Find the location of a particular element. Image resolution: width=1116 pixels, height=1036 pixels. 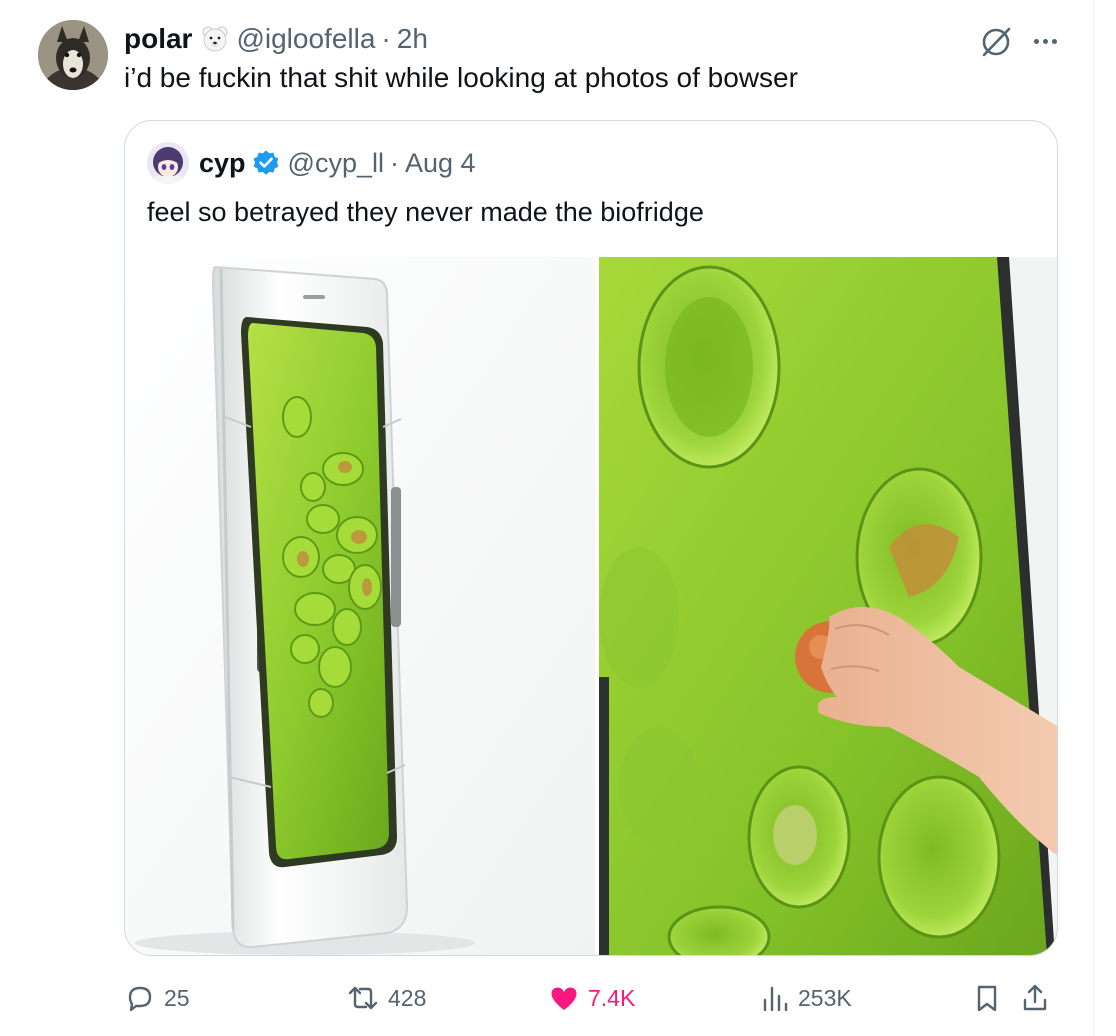

repost-button: 428 is located at coordinates (386, 998).